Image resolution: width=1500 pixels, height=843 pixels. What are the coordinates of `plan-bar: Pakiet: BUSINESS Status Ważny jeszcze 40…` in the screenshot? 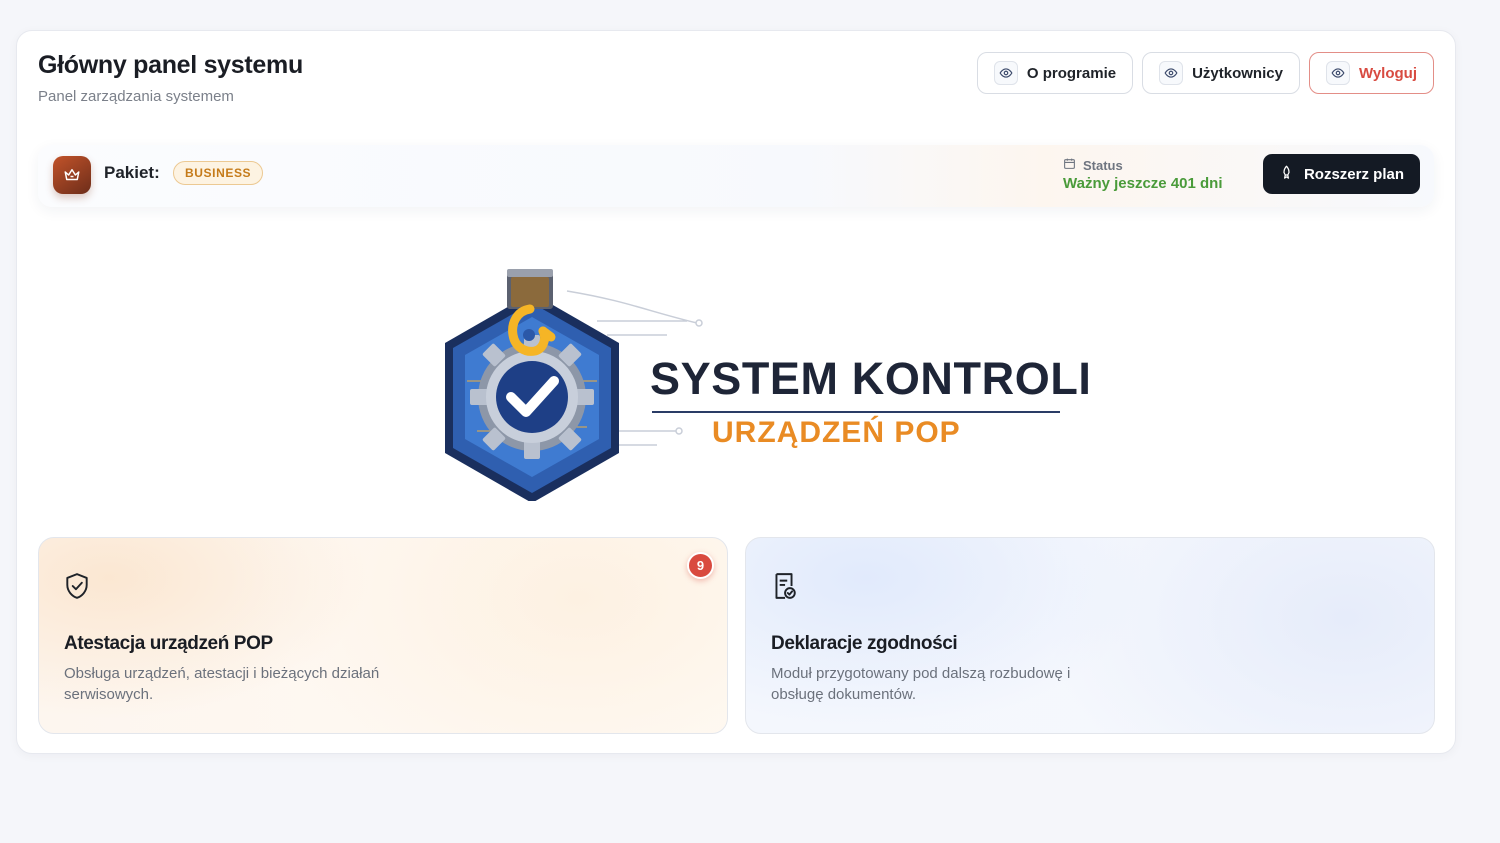 It's located at (736, 176).